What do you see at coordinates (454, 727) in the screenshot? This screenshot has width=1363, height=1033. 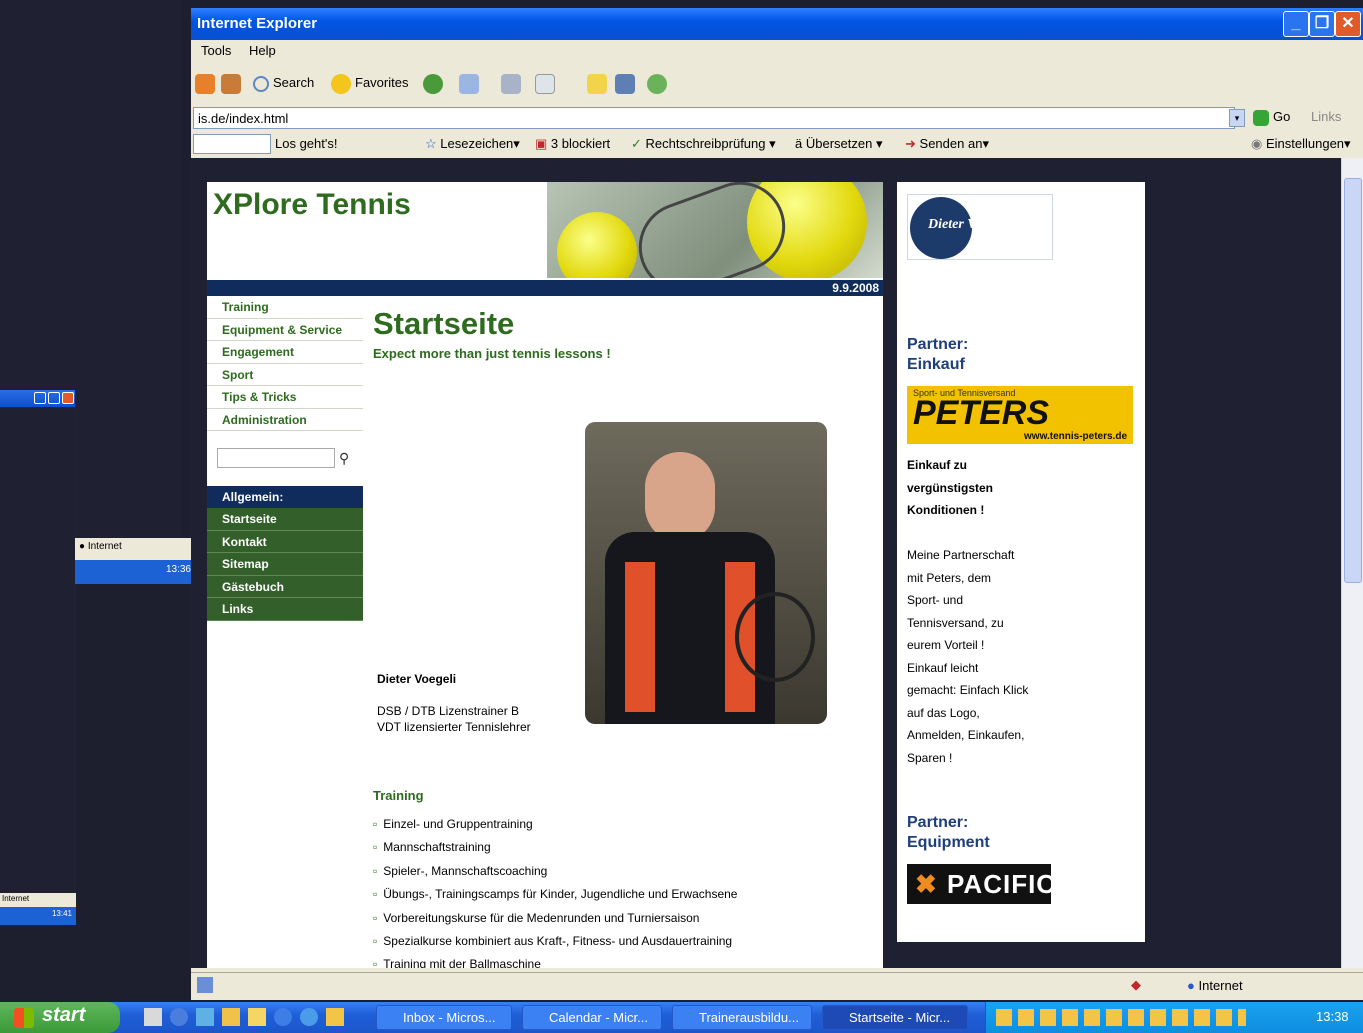 I see `trainer-license-2: VDT lizensierter Tennislehrer` at bounding box center [454, 727].